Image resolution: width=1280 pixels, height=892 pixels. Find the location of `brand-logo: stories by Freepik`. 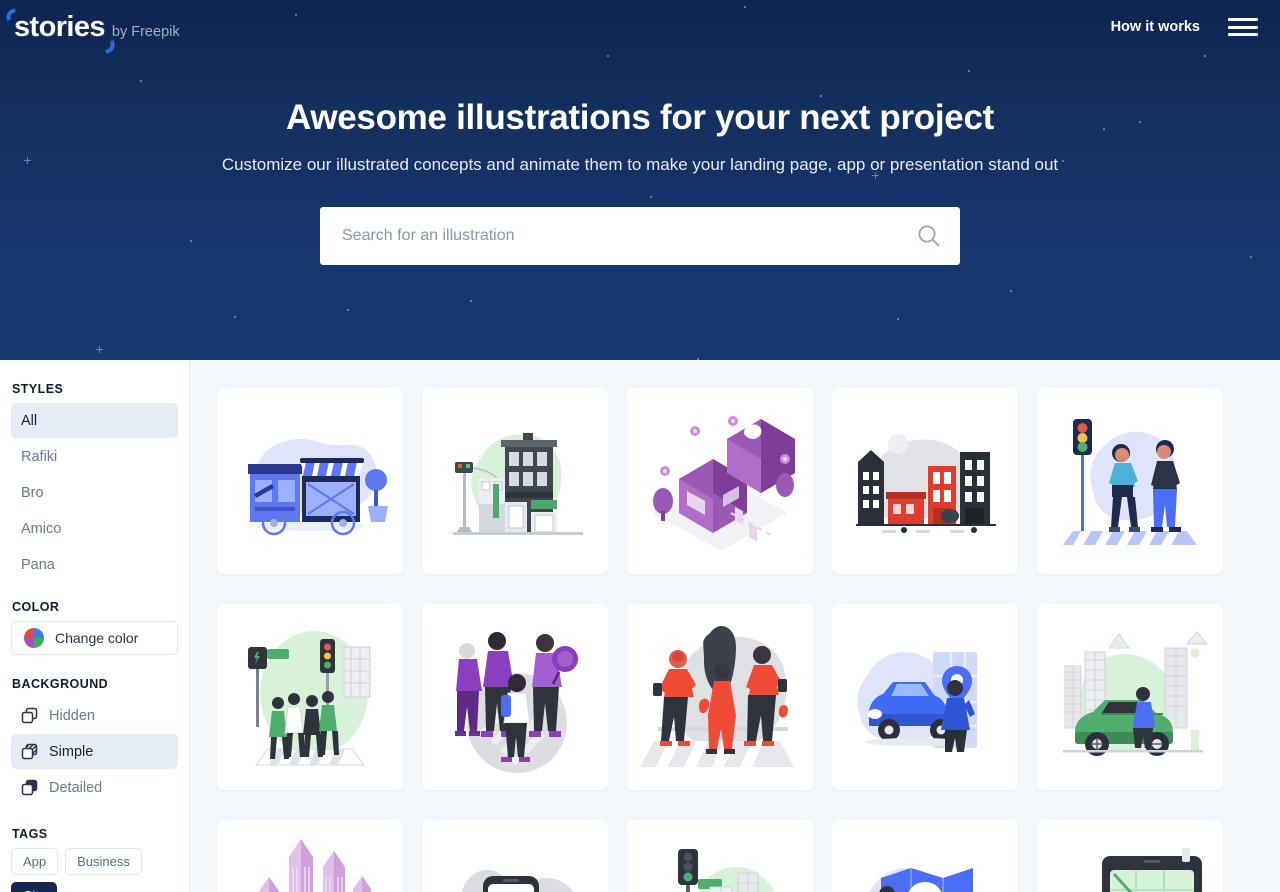

brand-logo: stories by Freepik is located at coordinates (92, 30).